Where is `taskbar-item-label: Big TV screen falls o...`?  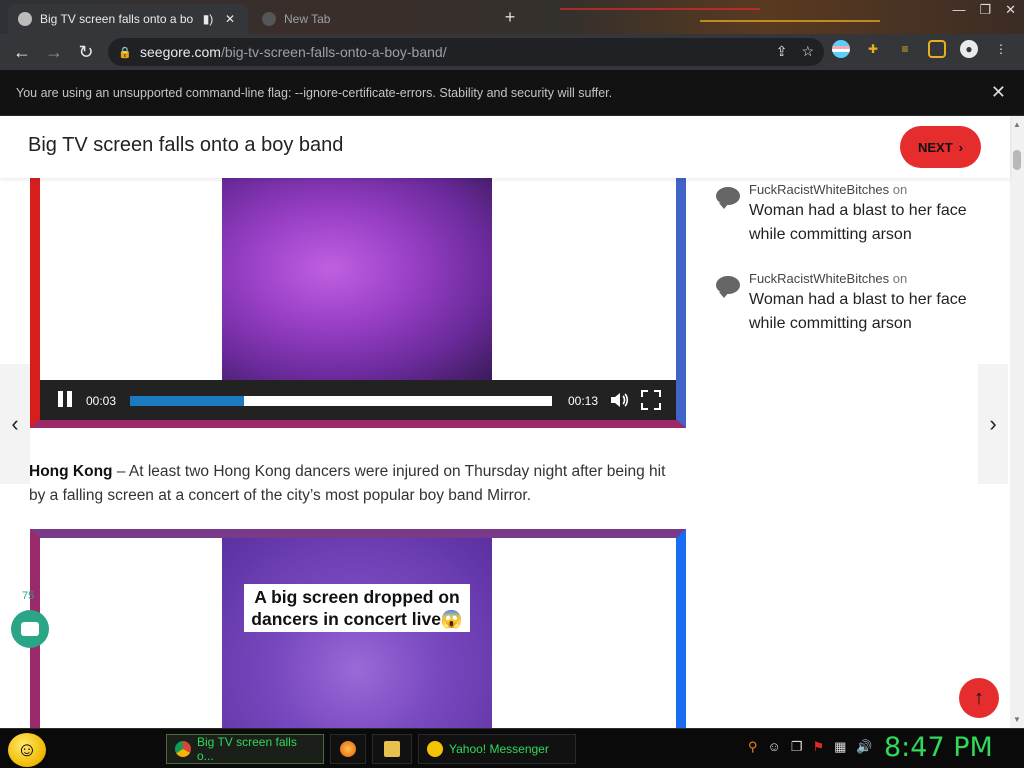 taskbar-item-label: Big TV screen falls o... is located at coordinates (247, 749).